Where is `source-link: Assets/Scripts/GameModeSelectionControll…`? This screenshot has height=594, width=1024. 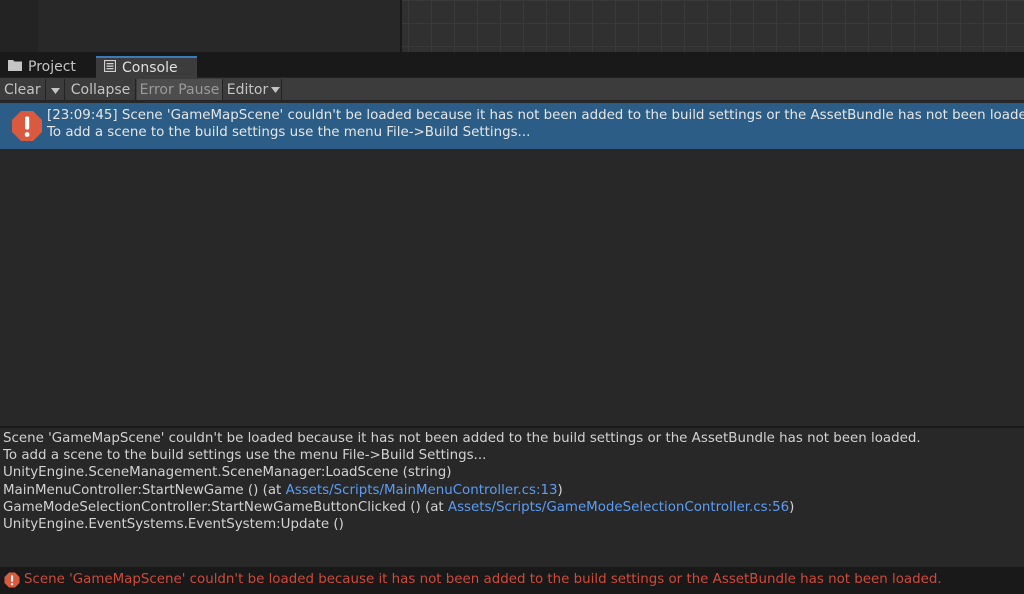
source-link: Assets/Scripts/GameModeSelectionControll… is located at coordinates (618, 507).